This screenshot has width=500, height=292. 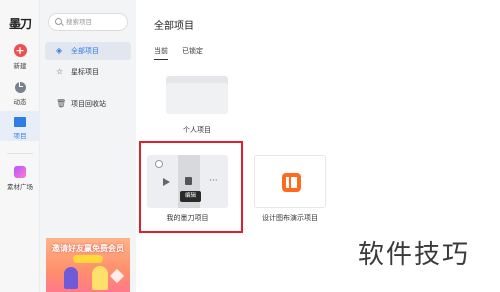 I want to click on plus-icon: +, so click(x=20, y=50).